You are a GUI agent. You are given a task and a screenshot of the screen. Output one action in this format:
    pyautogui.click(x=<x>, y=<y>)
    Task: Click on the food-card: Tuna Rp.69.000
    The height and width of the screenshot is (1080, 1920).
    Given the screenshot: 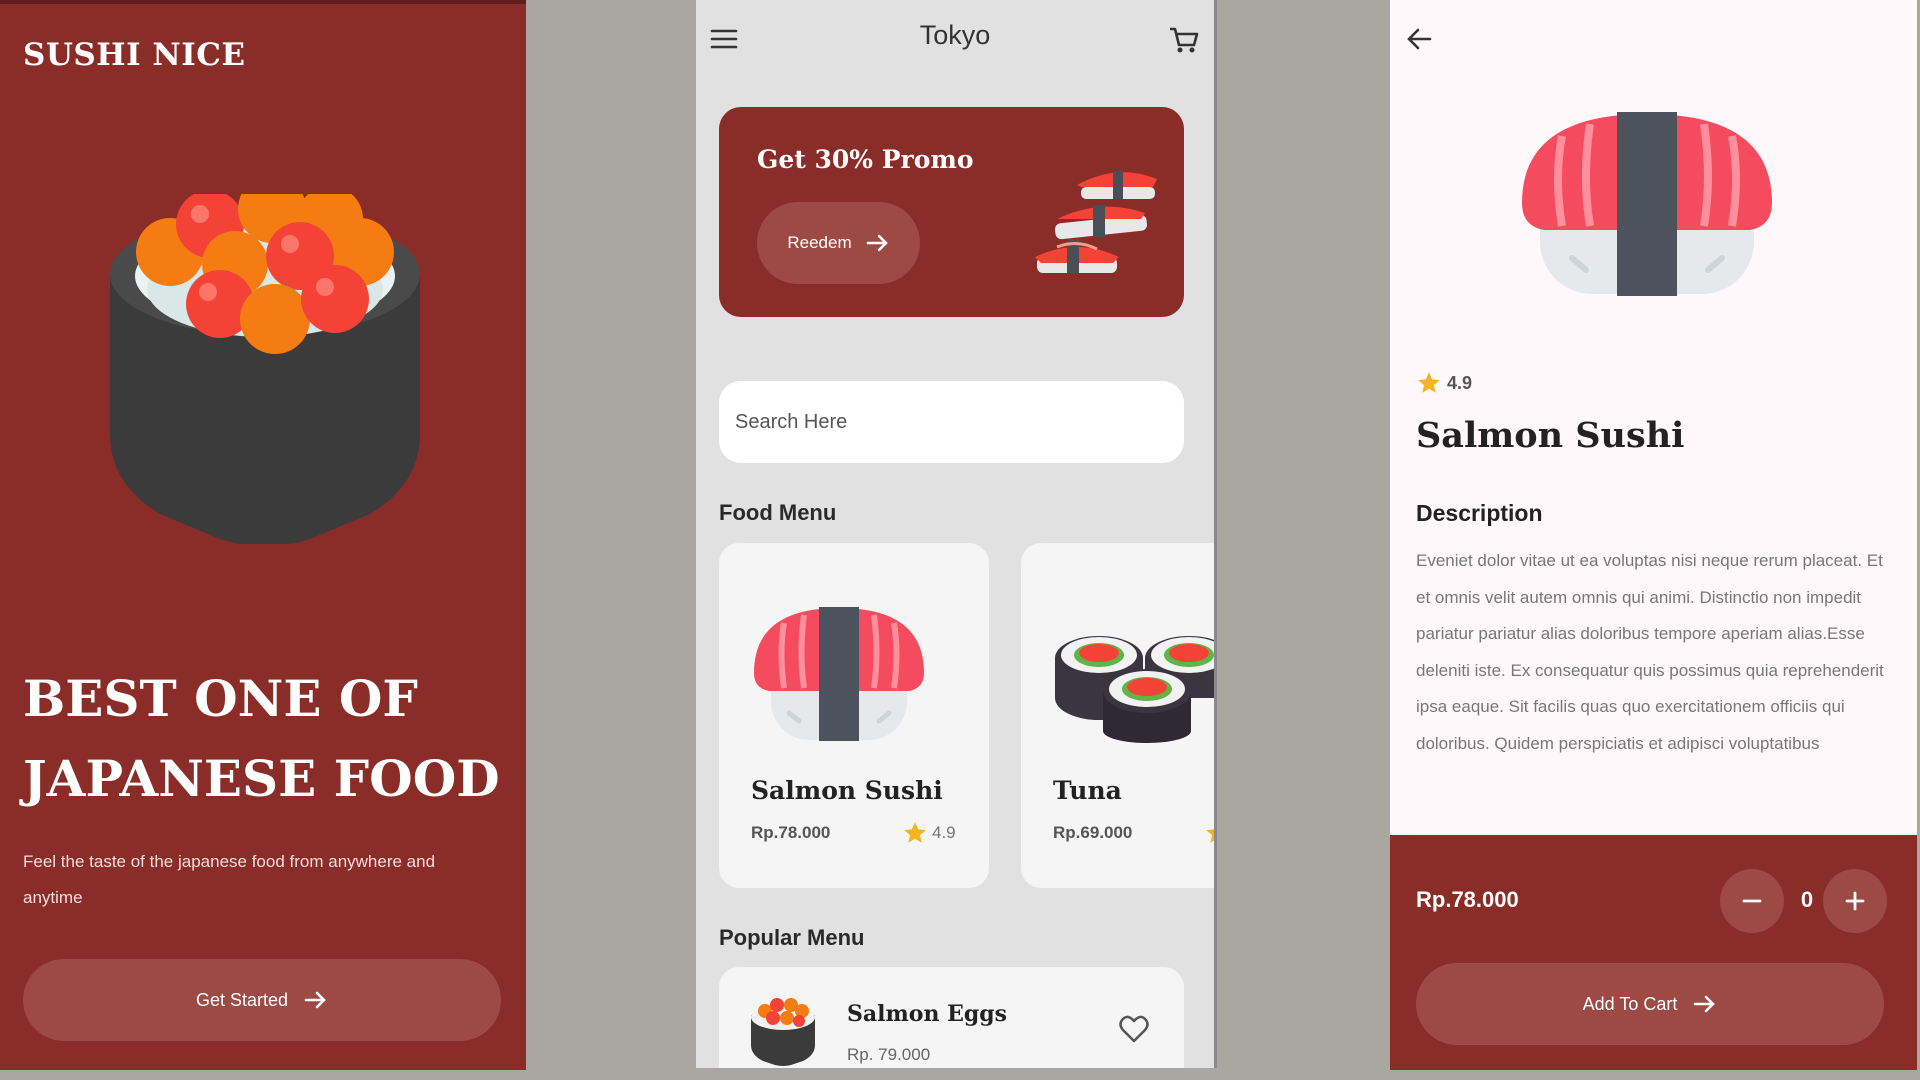 What is the action you would take?
    pyautogui.click(x=1117, y=715)
    